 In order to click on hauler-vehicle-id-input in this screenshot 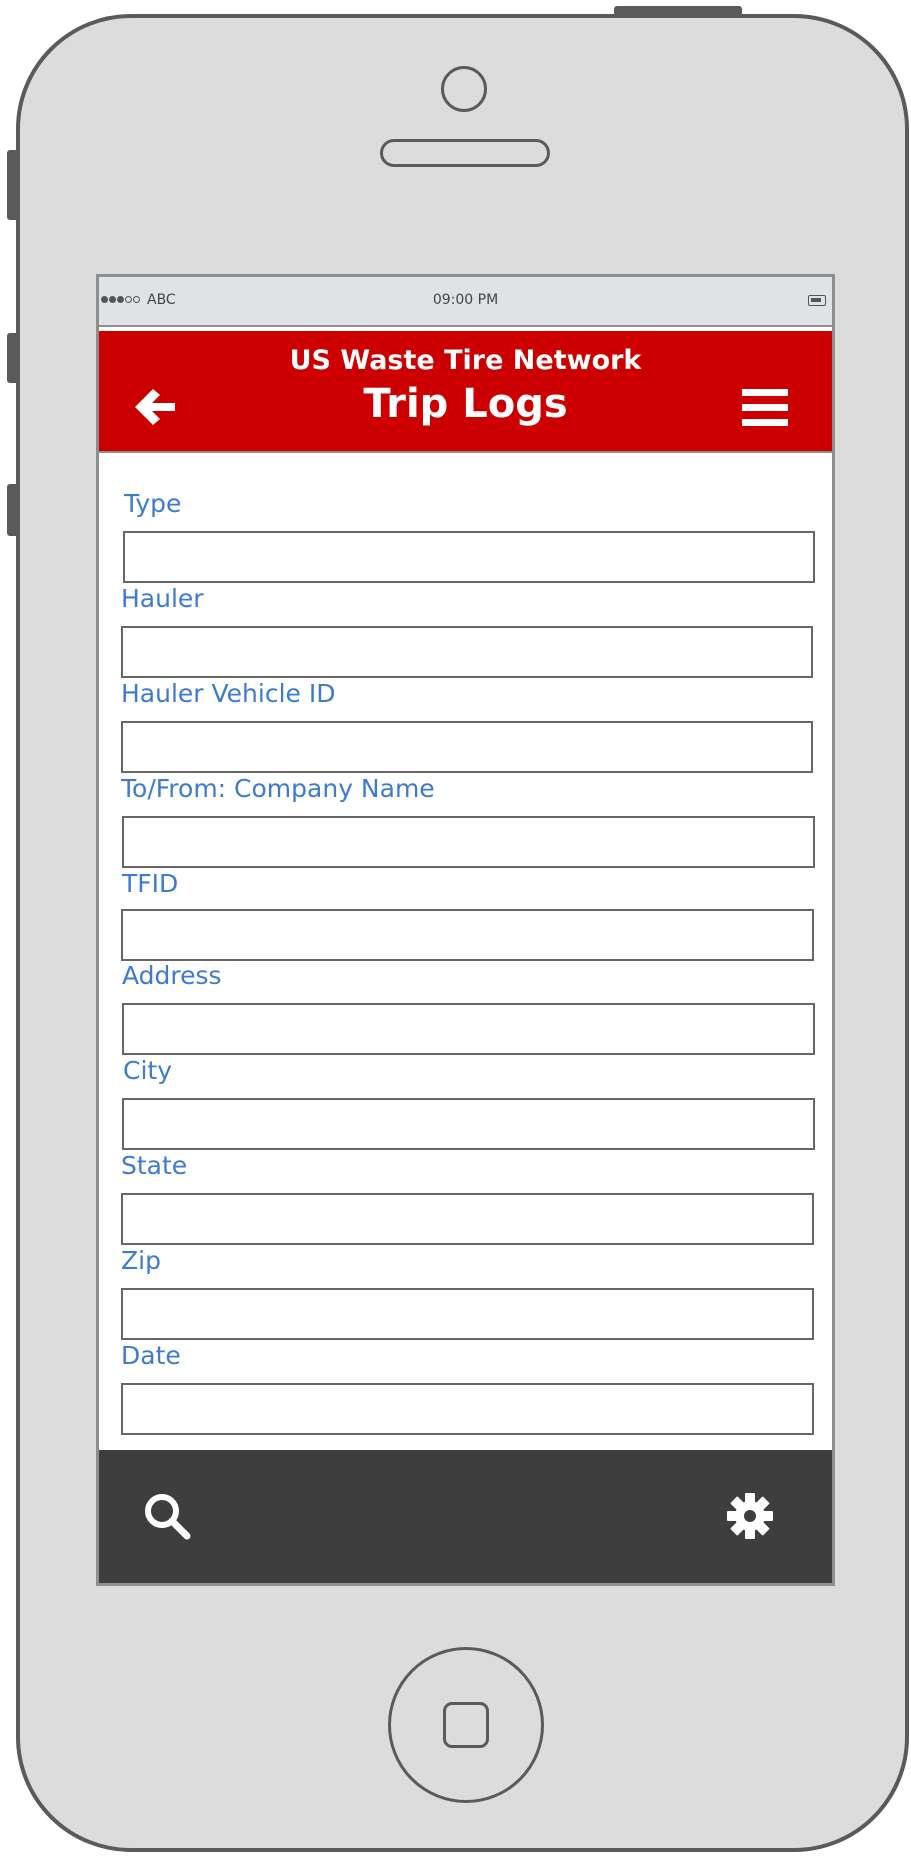, I will do `click(467, 747)`.